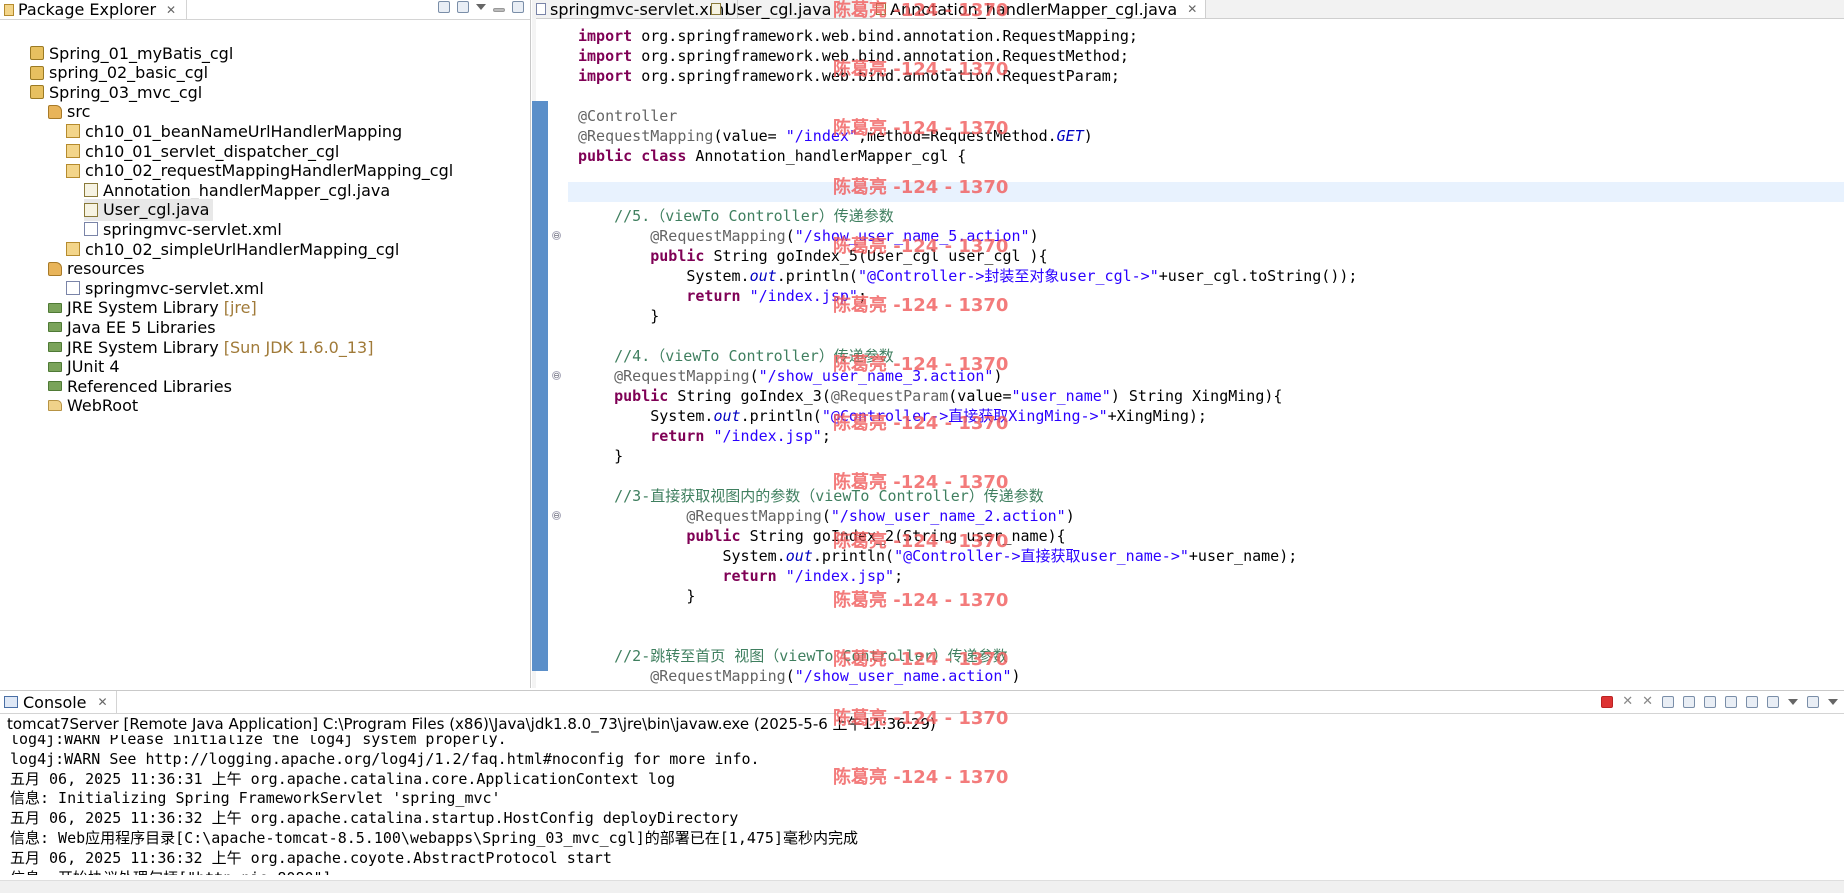 The height and width of the screenshot is (893, 1844). I want to click on view-menu-chevron-down-icon, so click(481, 7).